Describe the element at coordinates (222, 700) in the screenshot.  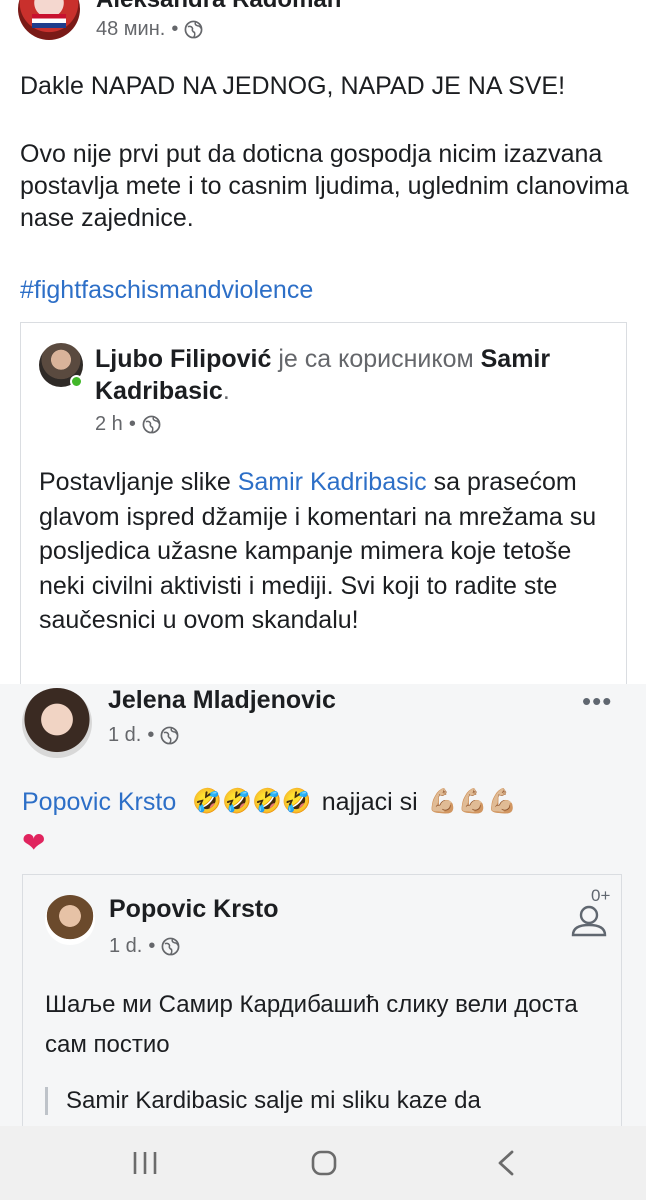
I see `post-author: Jelena Mladjenovic` at that location.